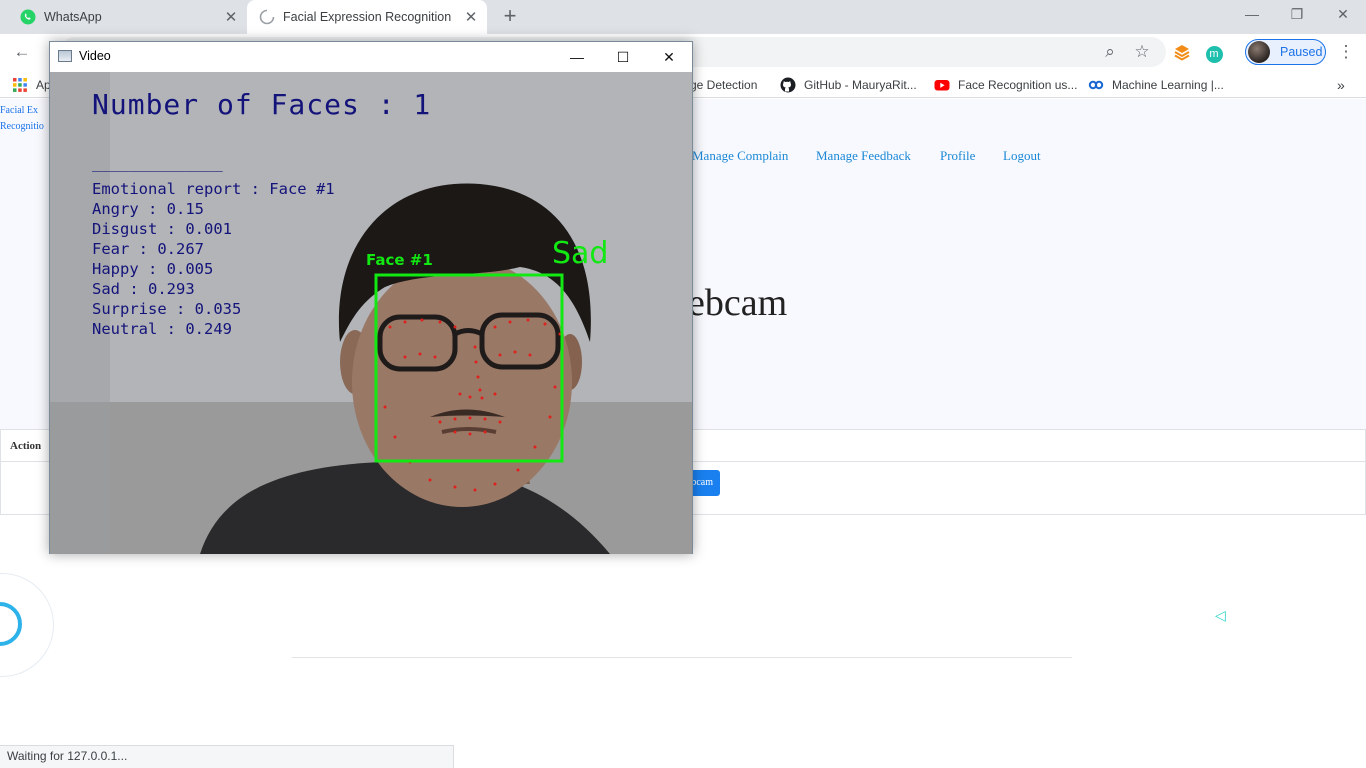  I want to click on apps-grid-icon, so click(20, 85).